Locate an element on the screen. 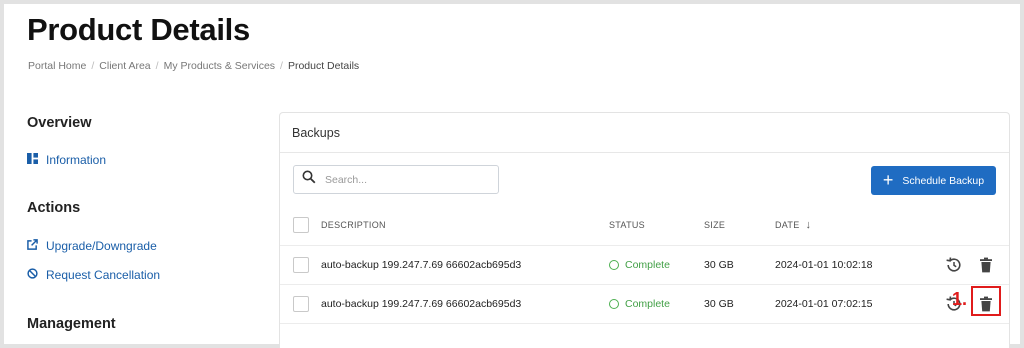 This screenshot has height=348, width=1024. column-header-description: DESCRIPTION is located at coordinates (353, 225).